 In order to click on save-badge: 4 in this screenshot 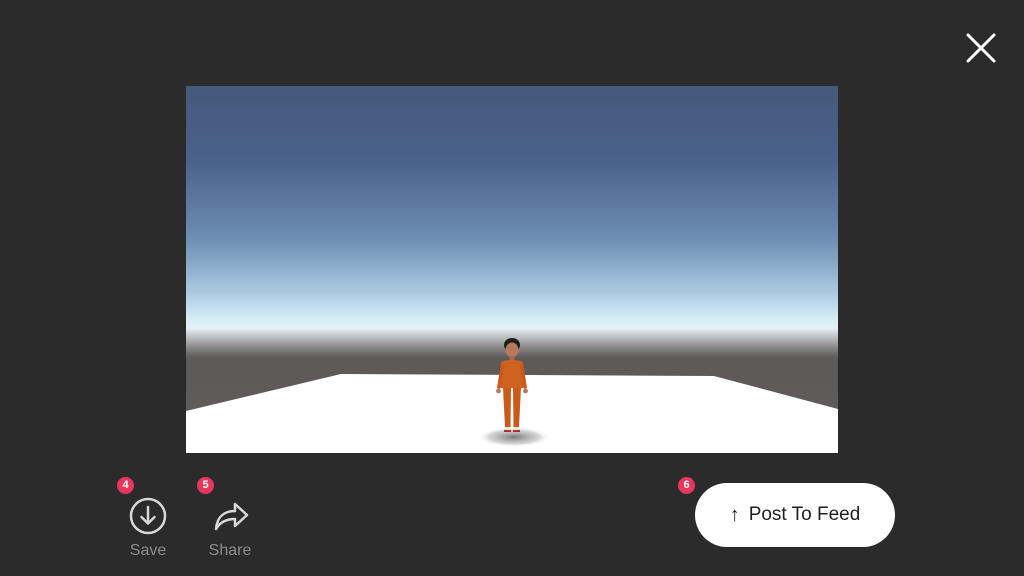, I will do `click(125, 485)`.